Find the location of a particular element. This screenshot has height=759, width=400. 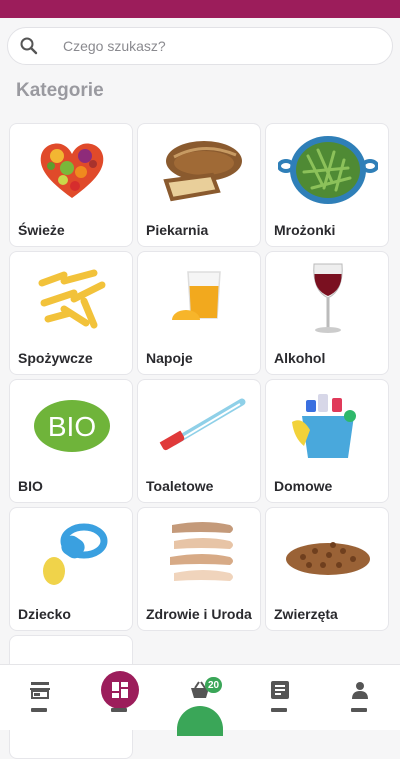

category-tile-zwierzeta: Zwierzęta is located at coordinates (327, 569).